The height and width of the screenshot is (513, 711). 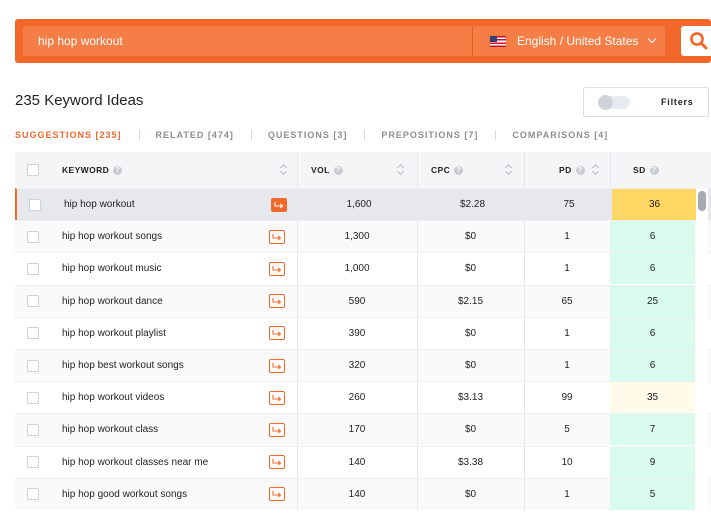 I want to click on table-row: hip hop workout music 1,000 $0 1 6, so click(x=363, y=268).